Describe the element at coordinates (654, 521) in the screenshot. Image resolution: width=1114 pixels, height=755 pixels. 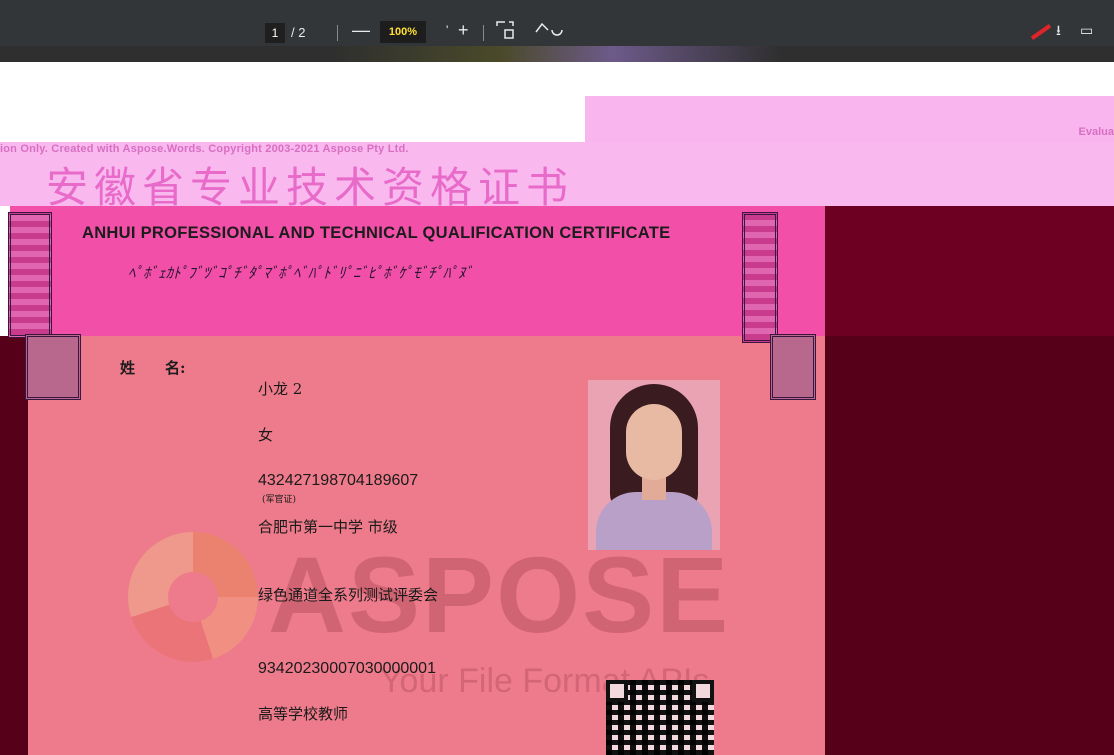
I see `photo-body` at that location.